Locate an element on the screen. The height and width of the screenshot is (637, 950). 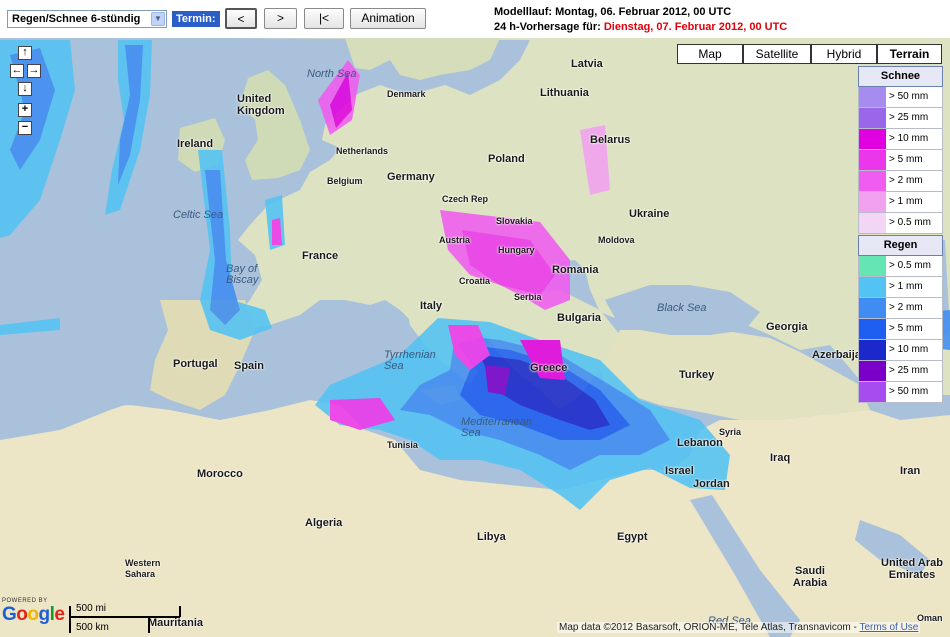
snow-legend-row: > 10 mm is located at coordinates (900, 139).